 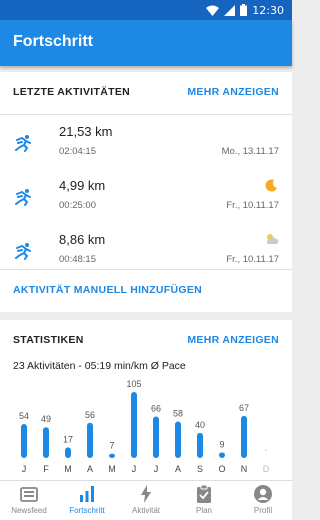 What do you see at coordinates (244, 10) in the screenshot?
I see `battery-icon` at bounding box center [244, 10].